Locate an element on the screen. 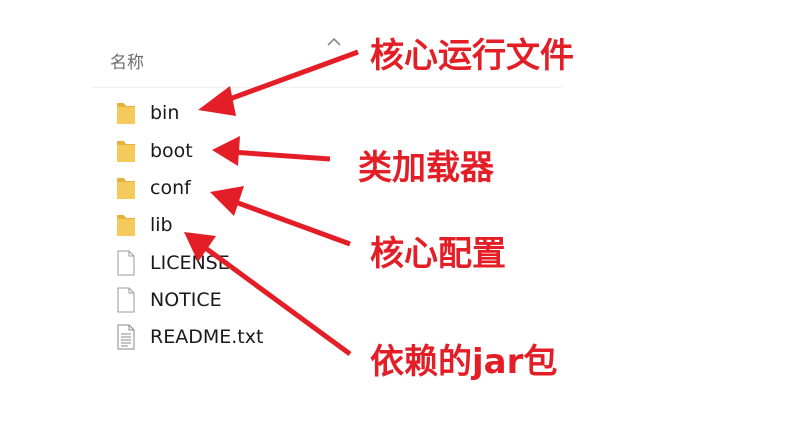 Image resolution: width=805 pixels, height=422 pixels. file-row-boot: boot is located at coordinates (236, 151).